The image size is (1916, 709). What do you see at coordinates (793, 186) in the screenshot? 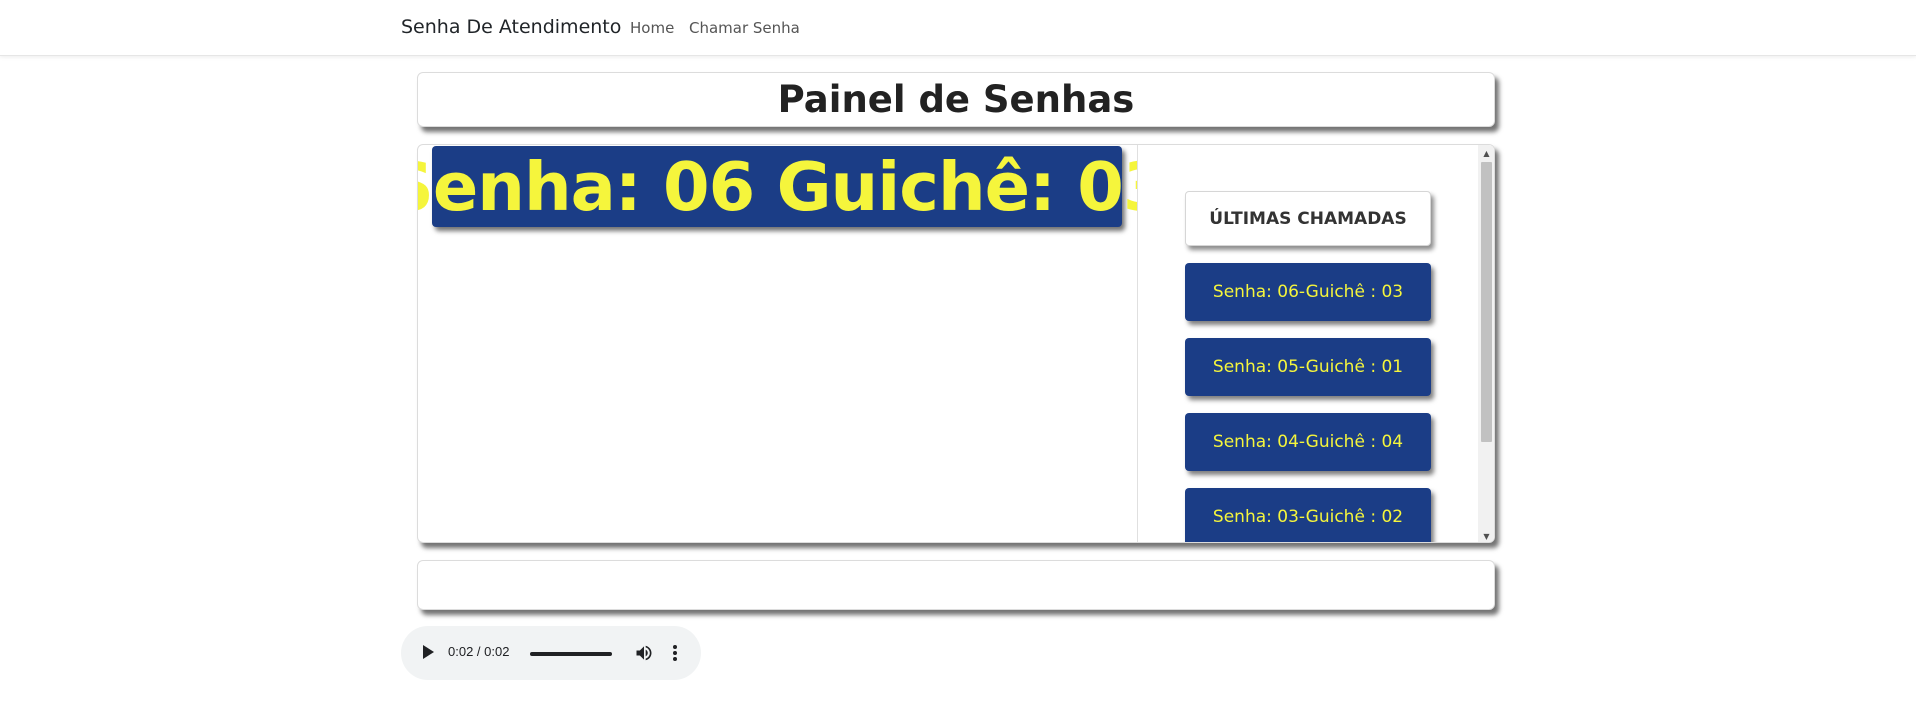
I see `current-call-display: Senha: 06 Guichê: 03` at bounding box center [793, 186].